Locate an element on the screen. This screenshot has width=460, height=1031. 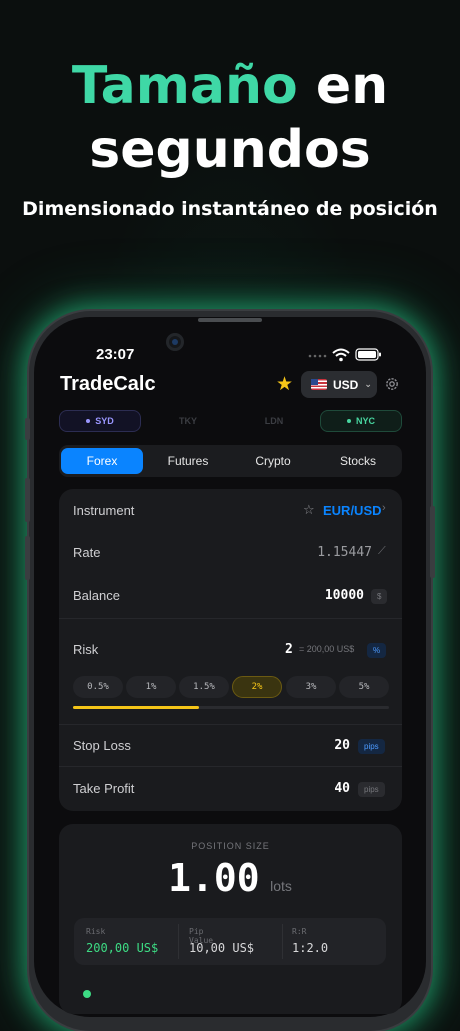
signal-icon is located at coordinates (317, 356).